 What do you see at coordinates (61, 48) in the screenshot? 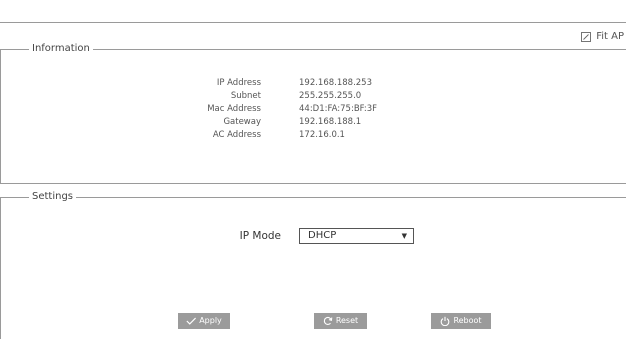
I see `information-legend: Information` at bounding box center [61, 48].